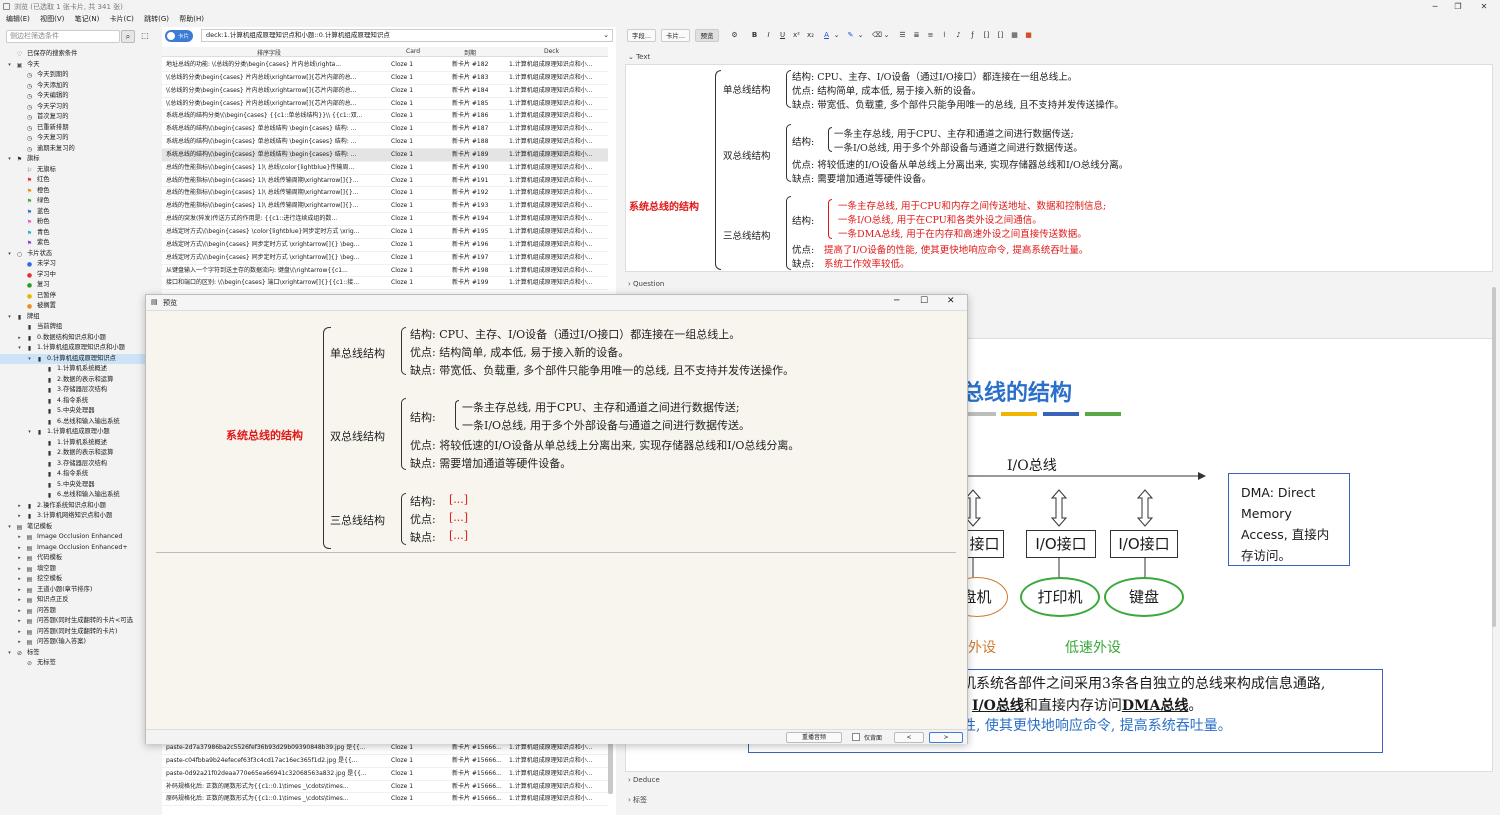 This screenshot has width=1500, height=815. What do you see at coordinates (407, 35) in the screenshot?
I see `browser-search-input: deck:1.计算机组成原理知识点和小题::0.计算机组成原理知识点 ⌄` at bounding box center [407, 35].